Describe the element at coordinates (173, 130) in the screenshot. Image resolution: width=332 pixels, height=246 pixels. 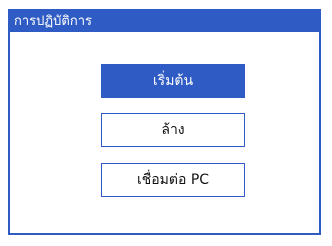
I see `clear-button: ล้าง` at that location.